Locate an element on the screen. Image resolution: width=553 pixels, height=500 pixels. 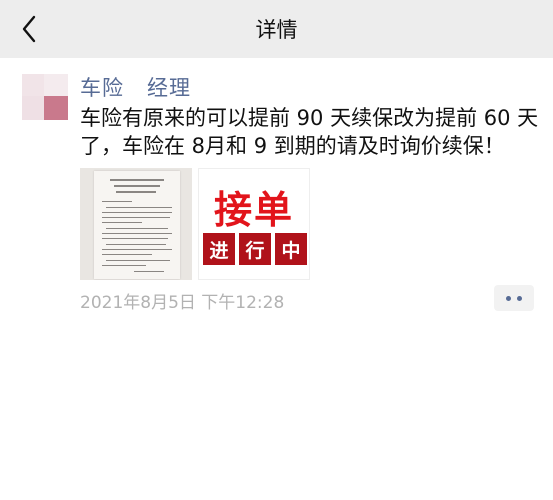
ad-box-1: 进 is located at coordinates (219, 249).